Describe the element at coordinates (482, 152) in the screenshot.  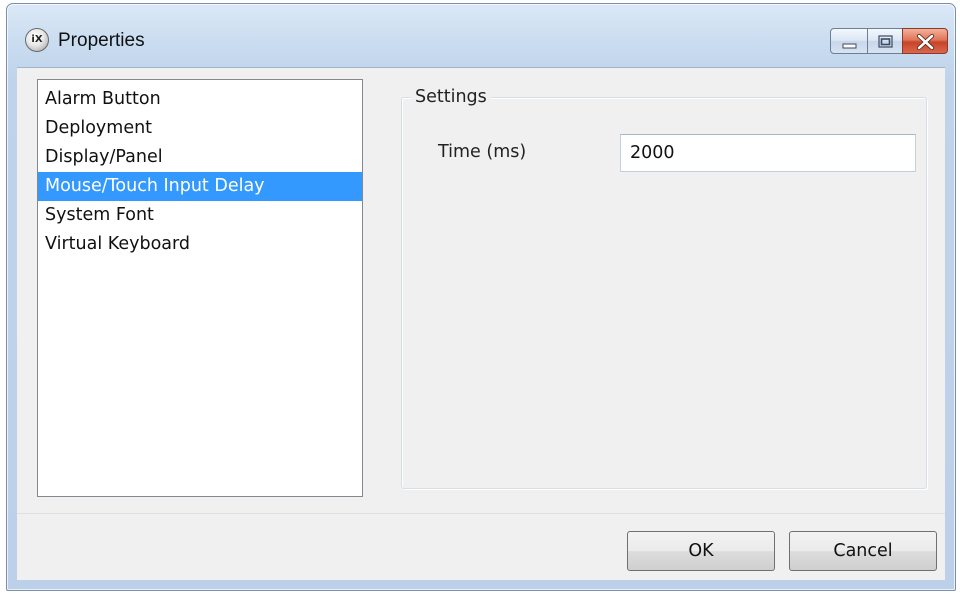
I see `time-label: Time (ms)` at that location.